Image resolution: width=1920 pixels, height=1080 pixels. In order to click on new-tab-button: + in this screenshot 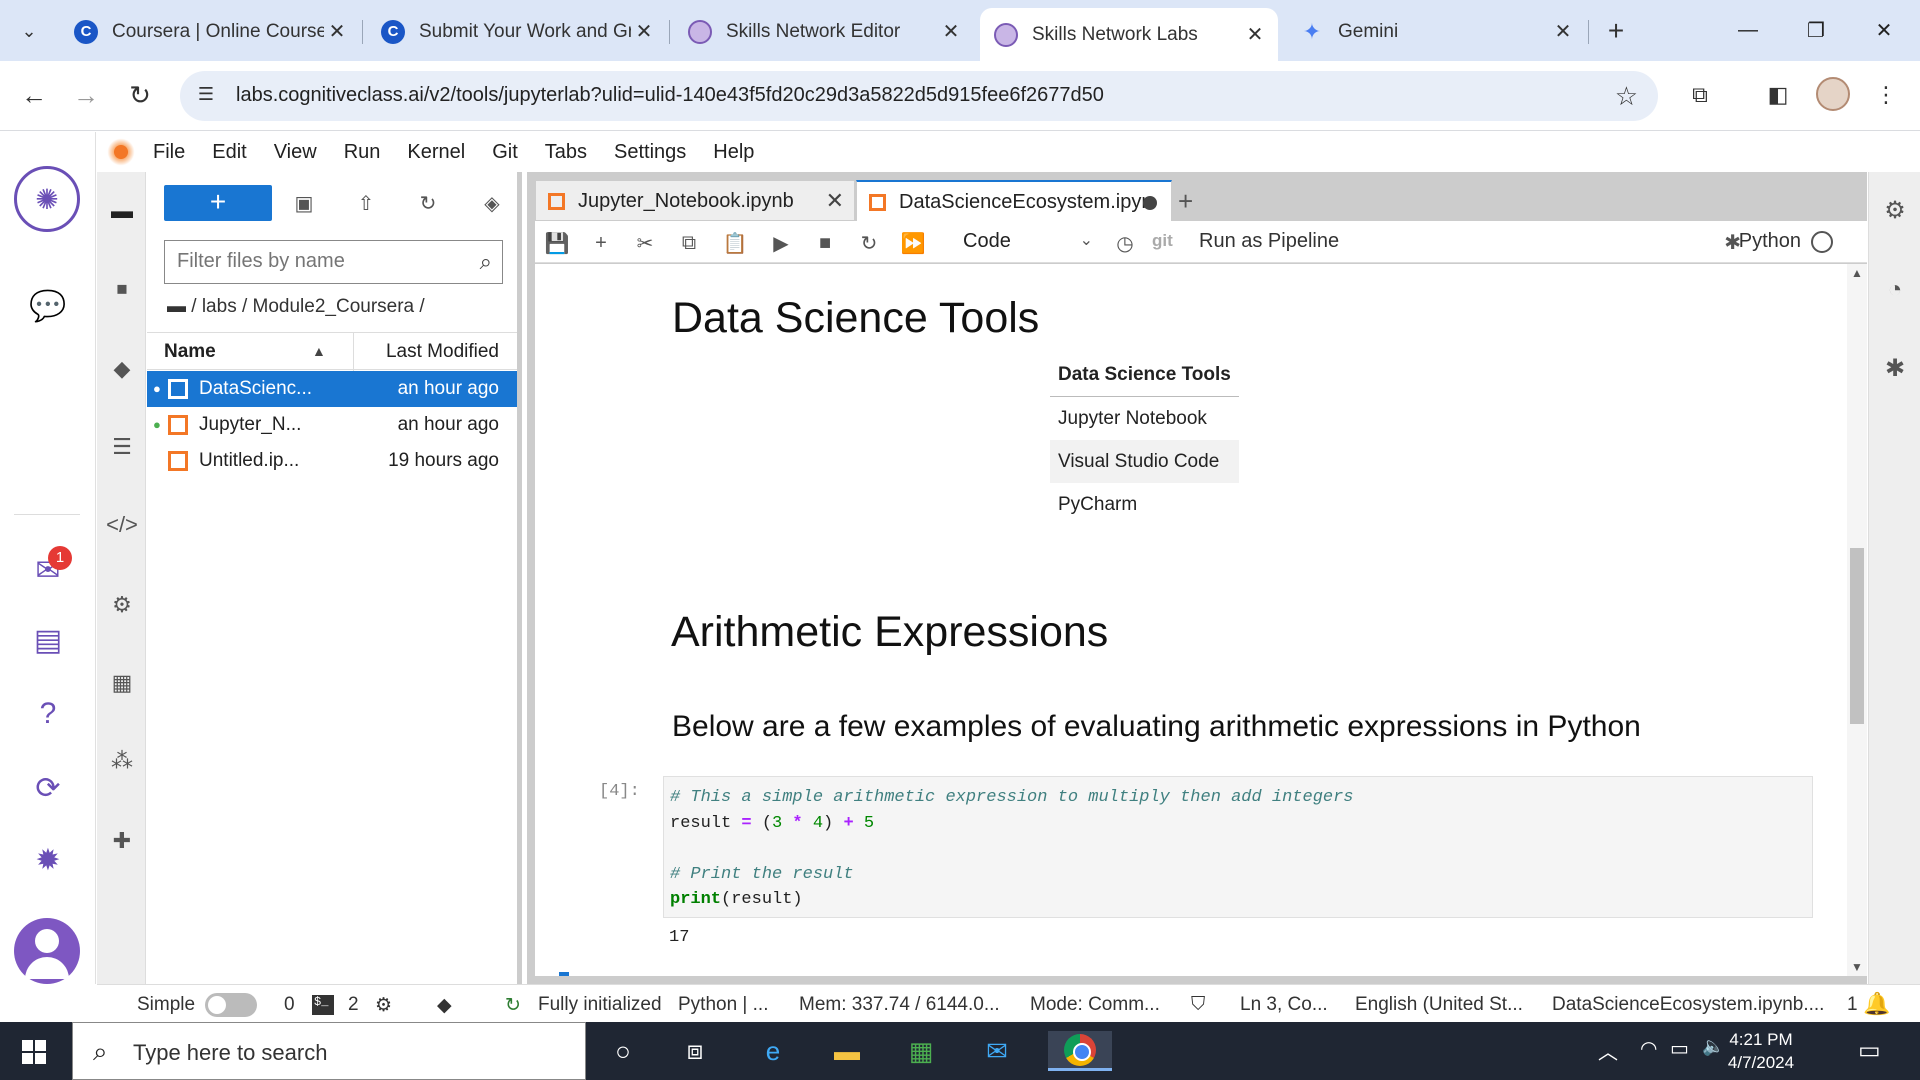, I will do `click(1616, 32)`.